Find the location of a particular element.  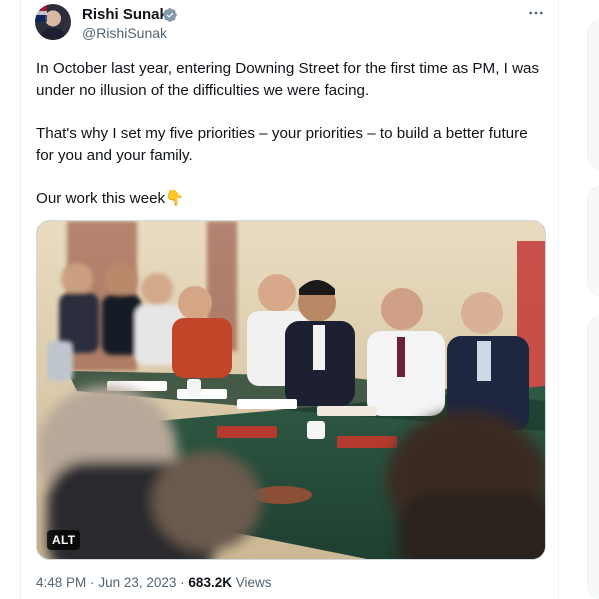

alt-text-badge: ALT is located at coordinates (64, 540).